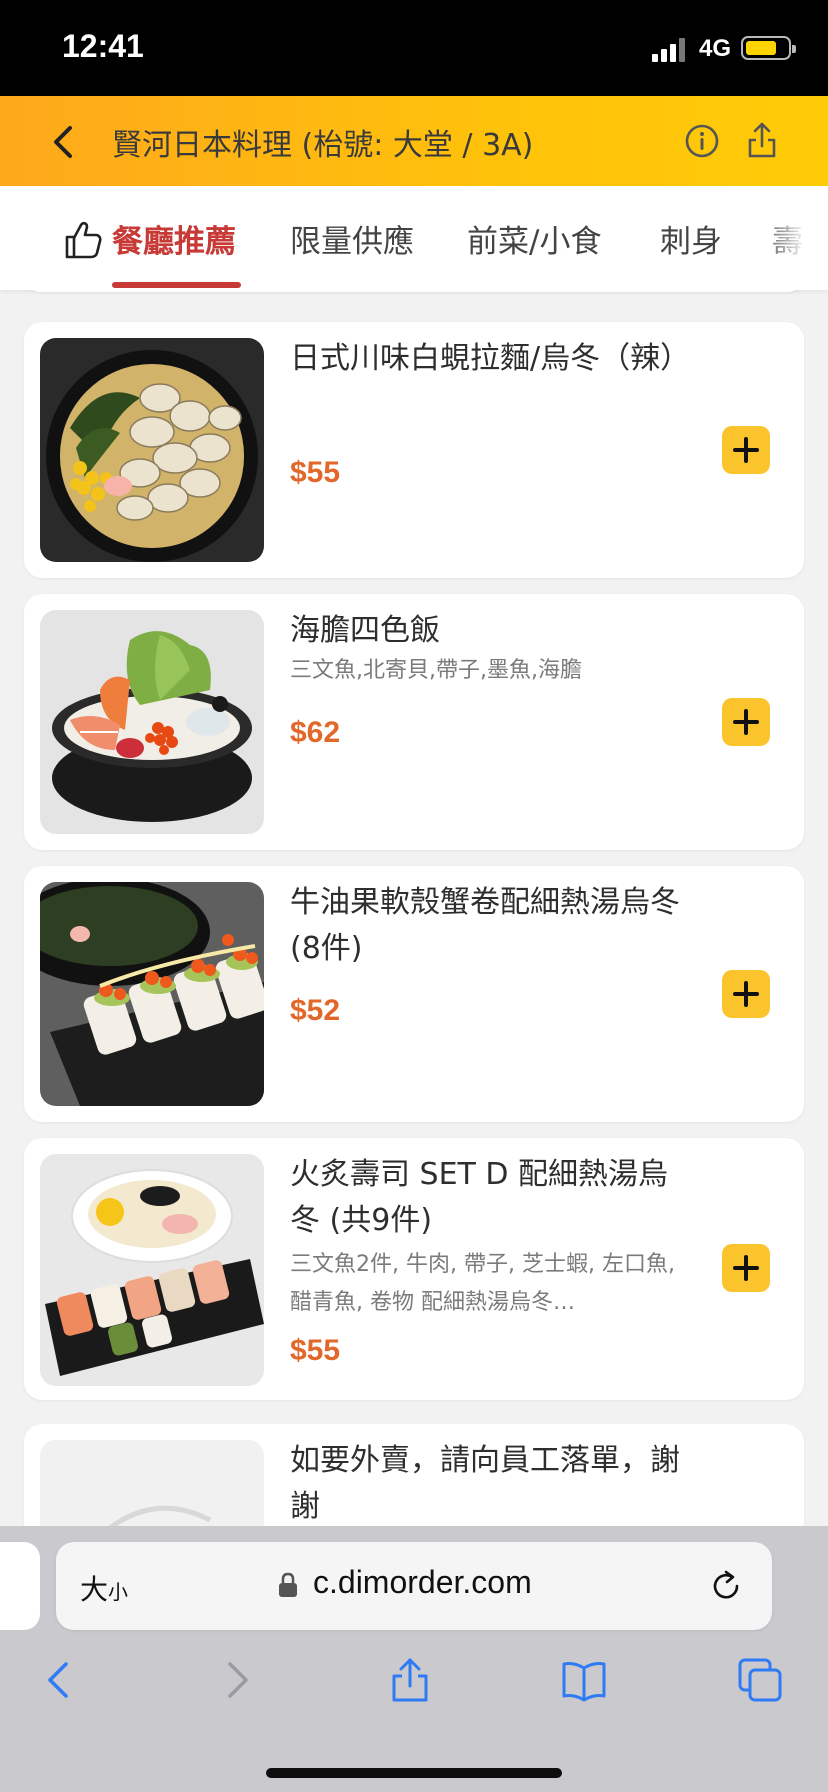 Image resolution: width=828 pixels, height=1792 pixels. Describe the element at coordinates (315, 1010) in the screenshot. I see `item-price: $52` at that location.